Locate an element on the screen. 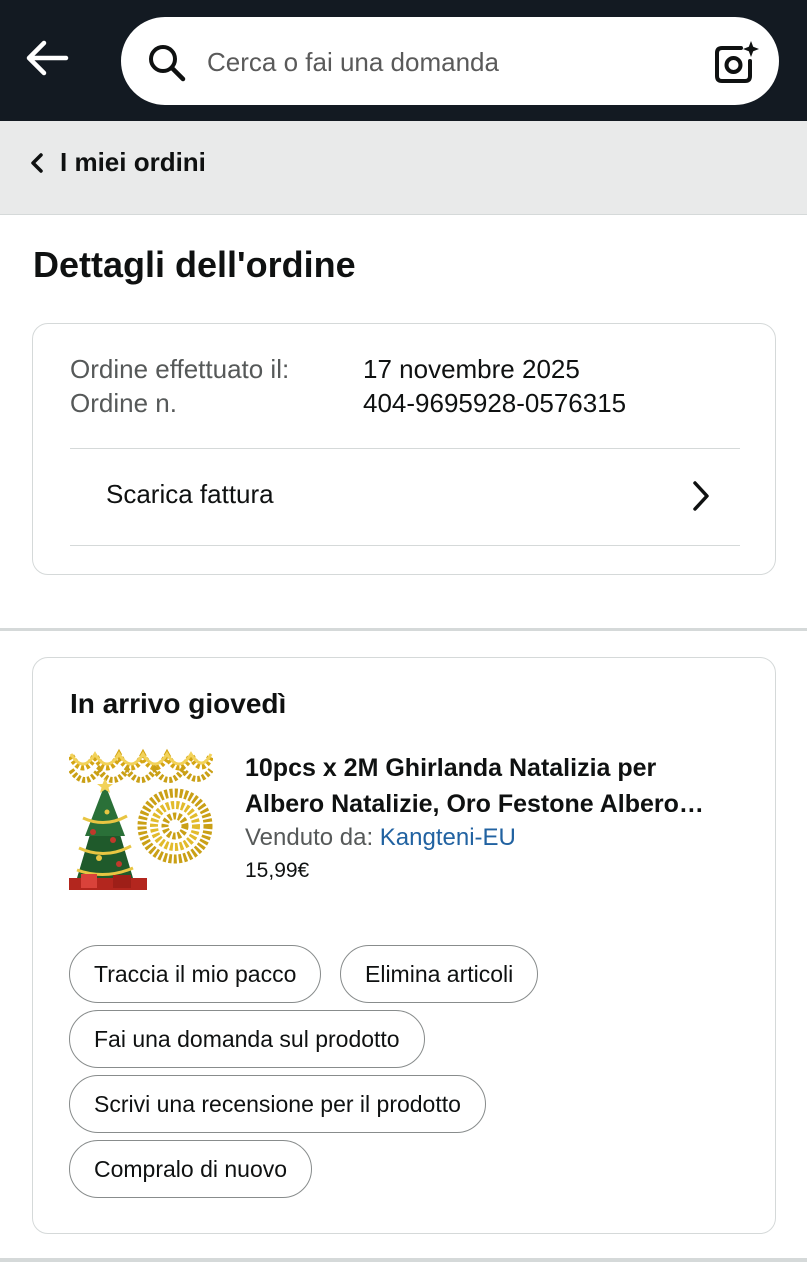  write-review-button: Scrivi una recensione per il prodotto is located at coordinates (277, 1104).